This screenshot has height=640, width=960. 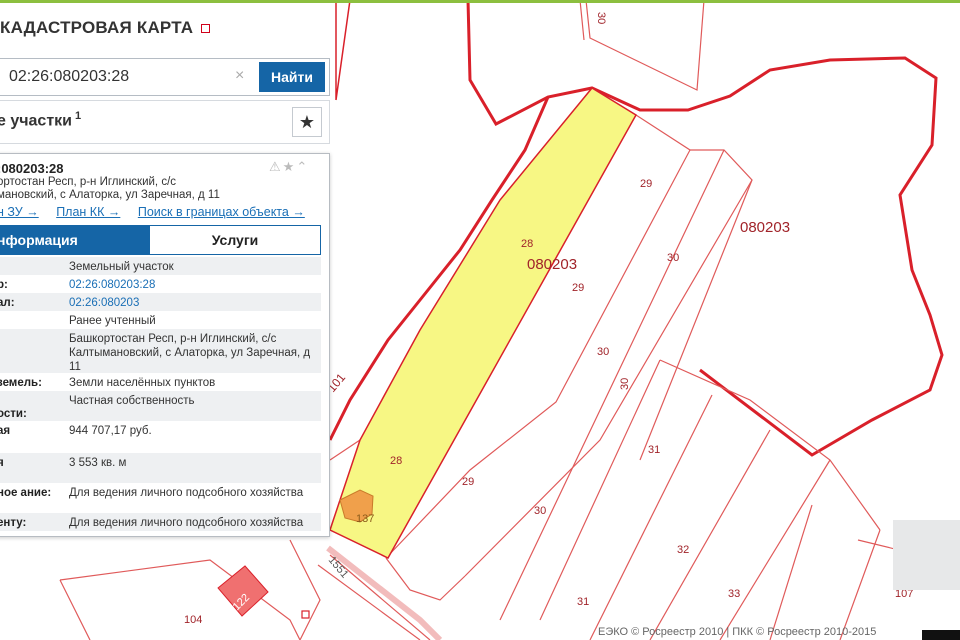 I want to click on quarter-link: 02:26:080203, so click(x=194, y=302).